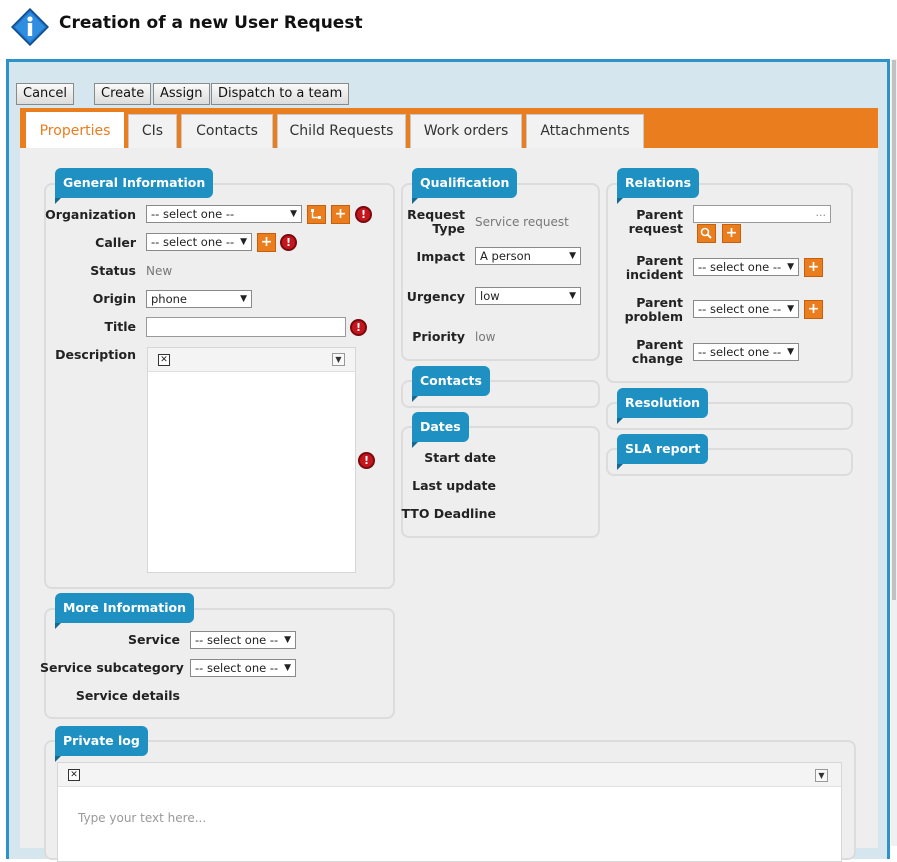  Describe the element at coordinates (124, 611) in the screenshot. I see `more-information-legend: More Information` at that location.